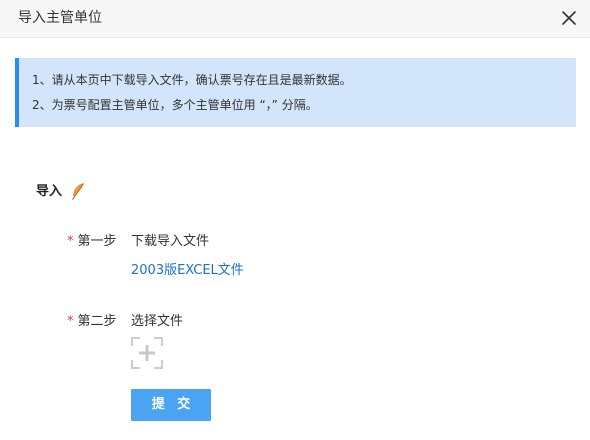 Image resolution: width=590 pixels, height=440 pixels. Describe the element at coordinates (60, 18) in the screenshot. I see `dialog-title: 导入主管单位` at that location.